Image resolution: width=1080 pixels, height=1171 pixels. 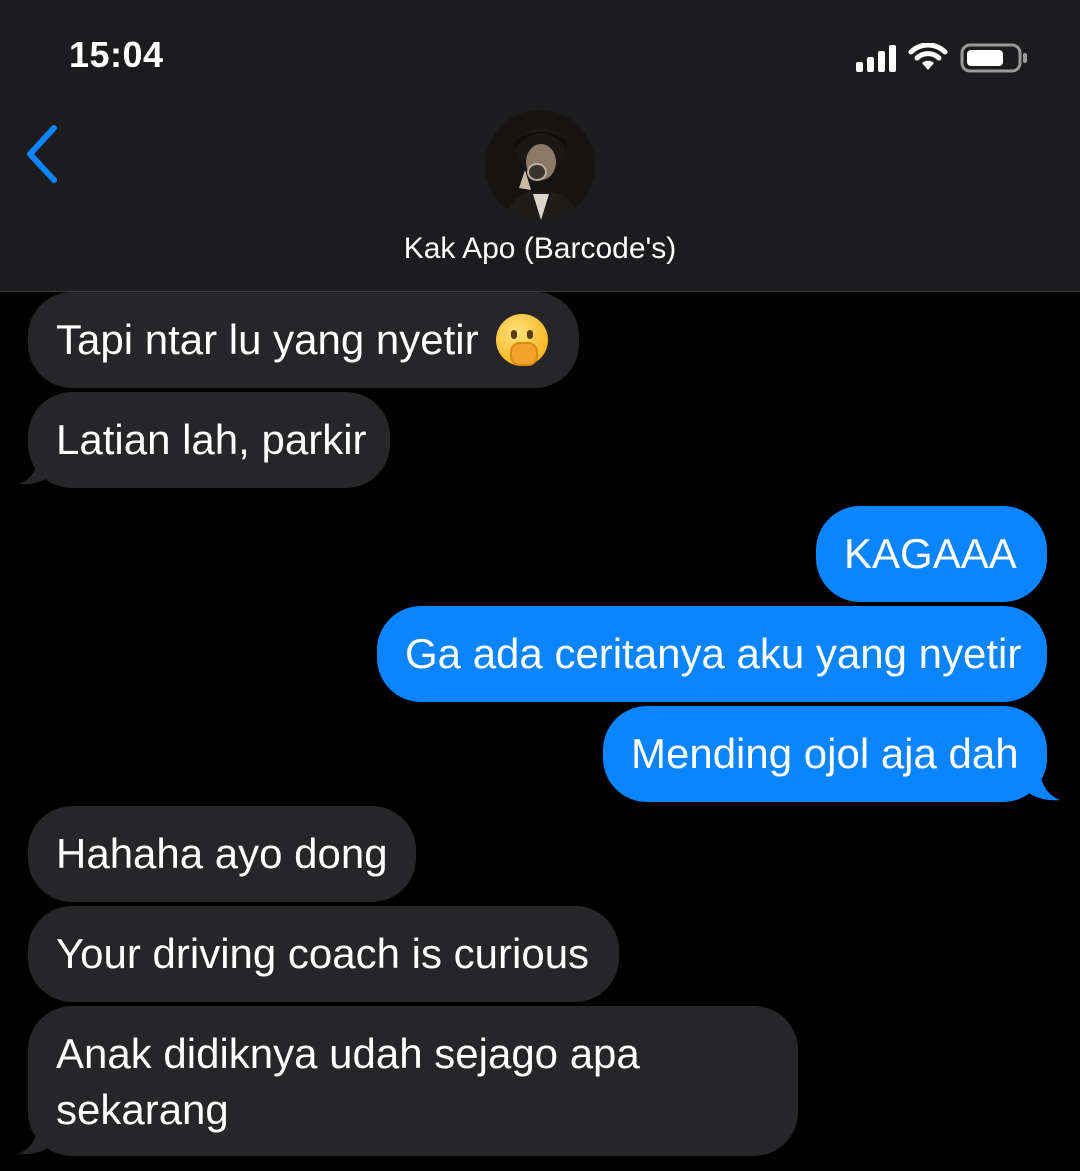 I want to click on message-text: Tapi ntar lu yang nyetir, so click(x=267, y=339).